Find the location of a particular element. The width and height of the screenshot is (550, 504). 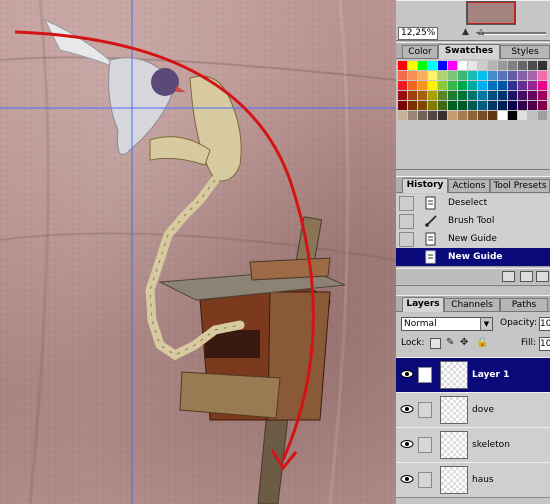

trash-icon is located at coordinates (542, 276).